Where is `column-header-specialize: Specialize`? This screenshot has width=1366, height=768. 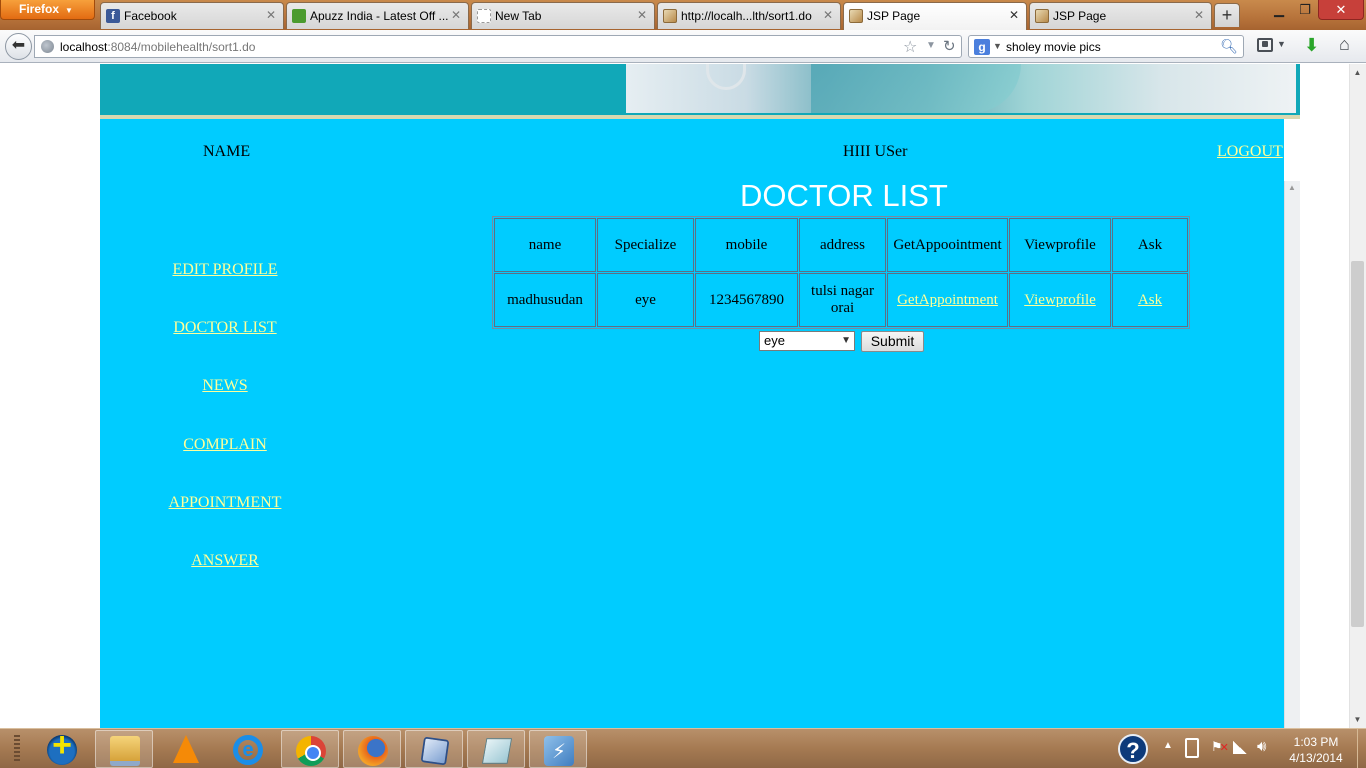
column-header-specialize: Specialize is located at coordinates (645, 245).